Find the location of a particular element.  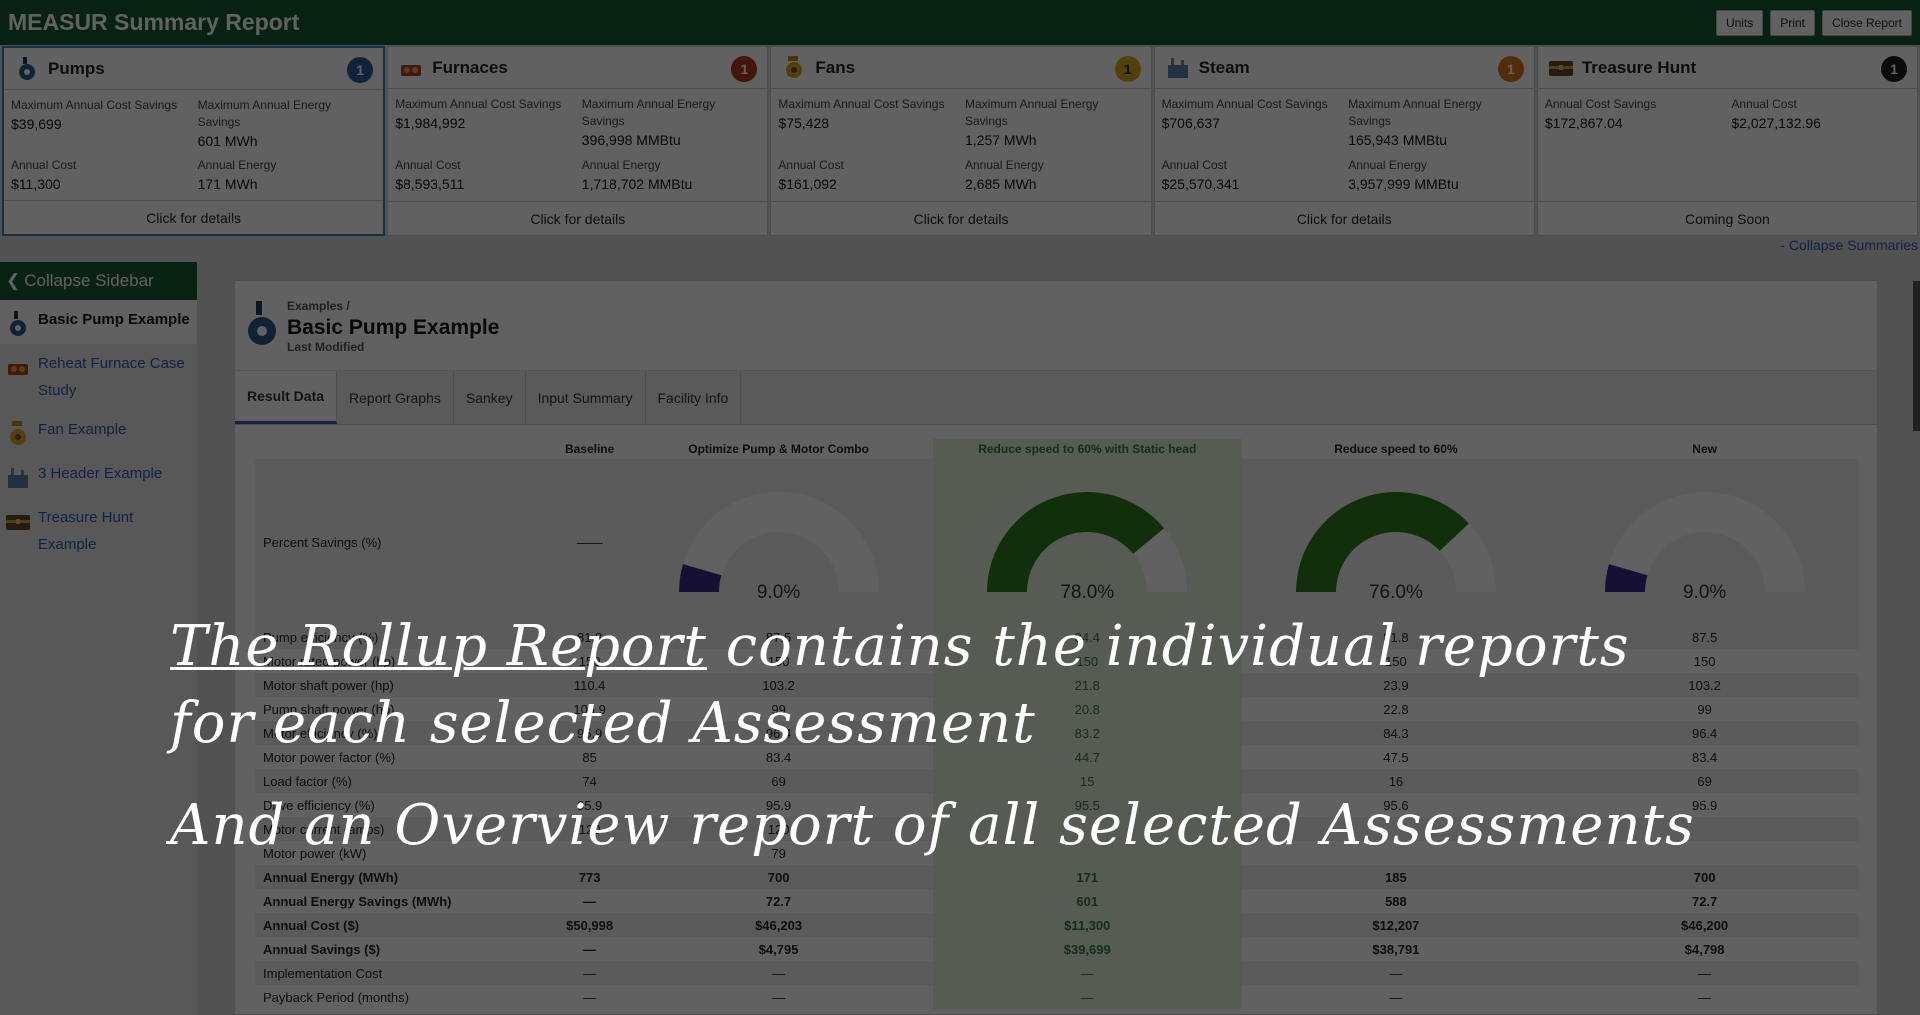

sidebar-item-label: 3 Header Example is located at coordinates (100, 473).